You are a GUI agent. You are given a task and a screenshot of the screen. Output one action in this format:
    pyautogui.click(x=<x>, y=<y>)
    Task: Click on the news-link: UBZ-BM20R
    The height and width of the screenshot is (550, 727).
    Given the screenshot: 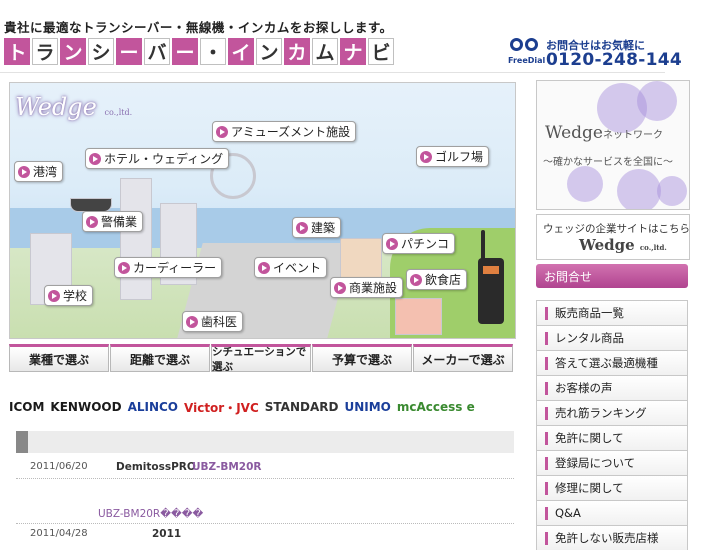 What is the action you would take?
    pyautogui.click(x=226, y=467)
    